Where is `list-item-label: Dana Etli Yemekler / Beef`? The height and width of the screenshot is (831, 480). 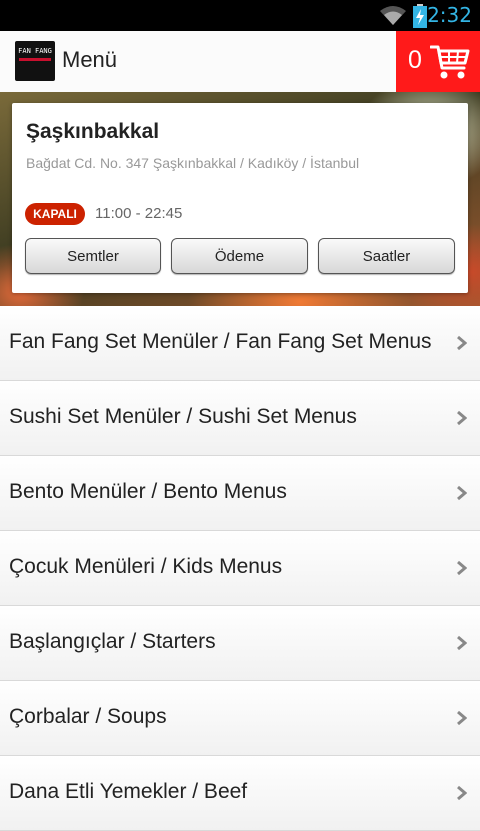
list-item-label: Dana Etli Yemekler / Beef is located at coordinates (128, 791).